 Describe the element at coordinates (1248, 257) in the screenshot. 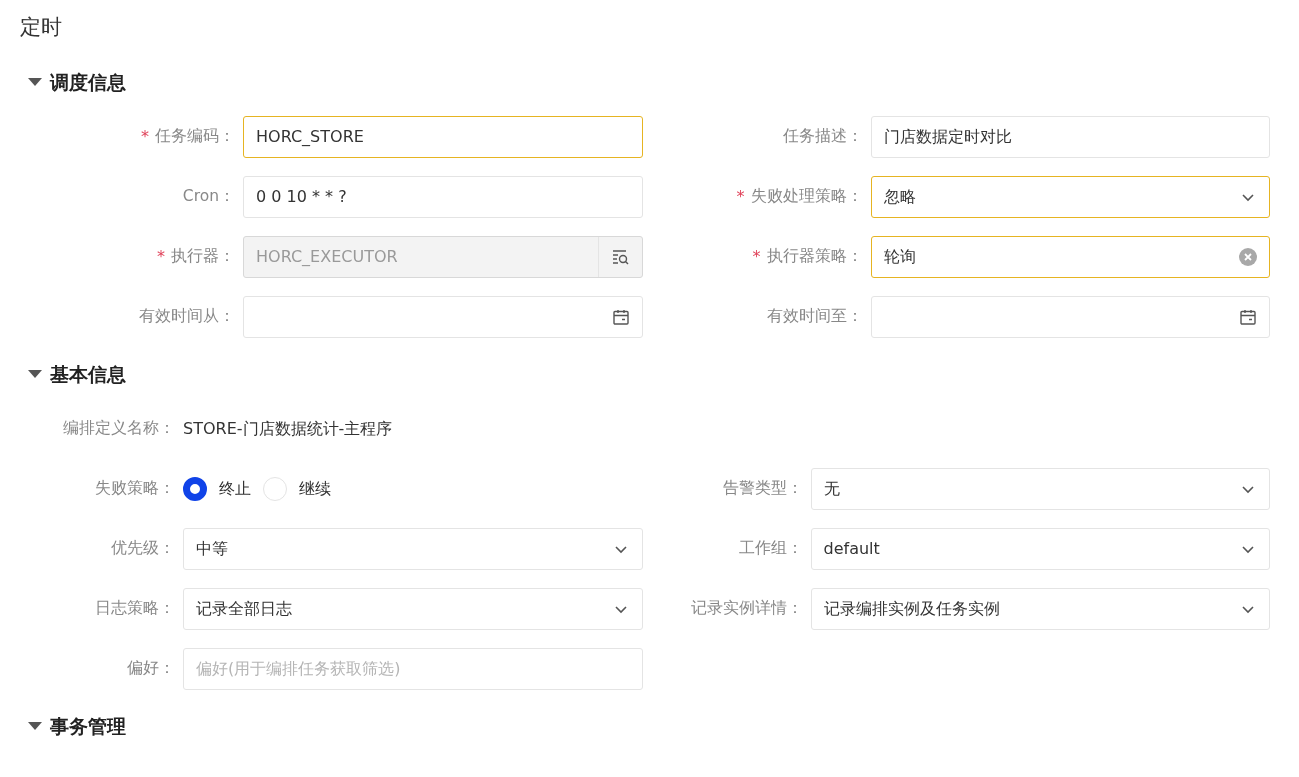

I see `clear-icon` at that location.